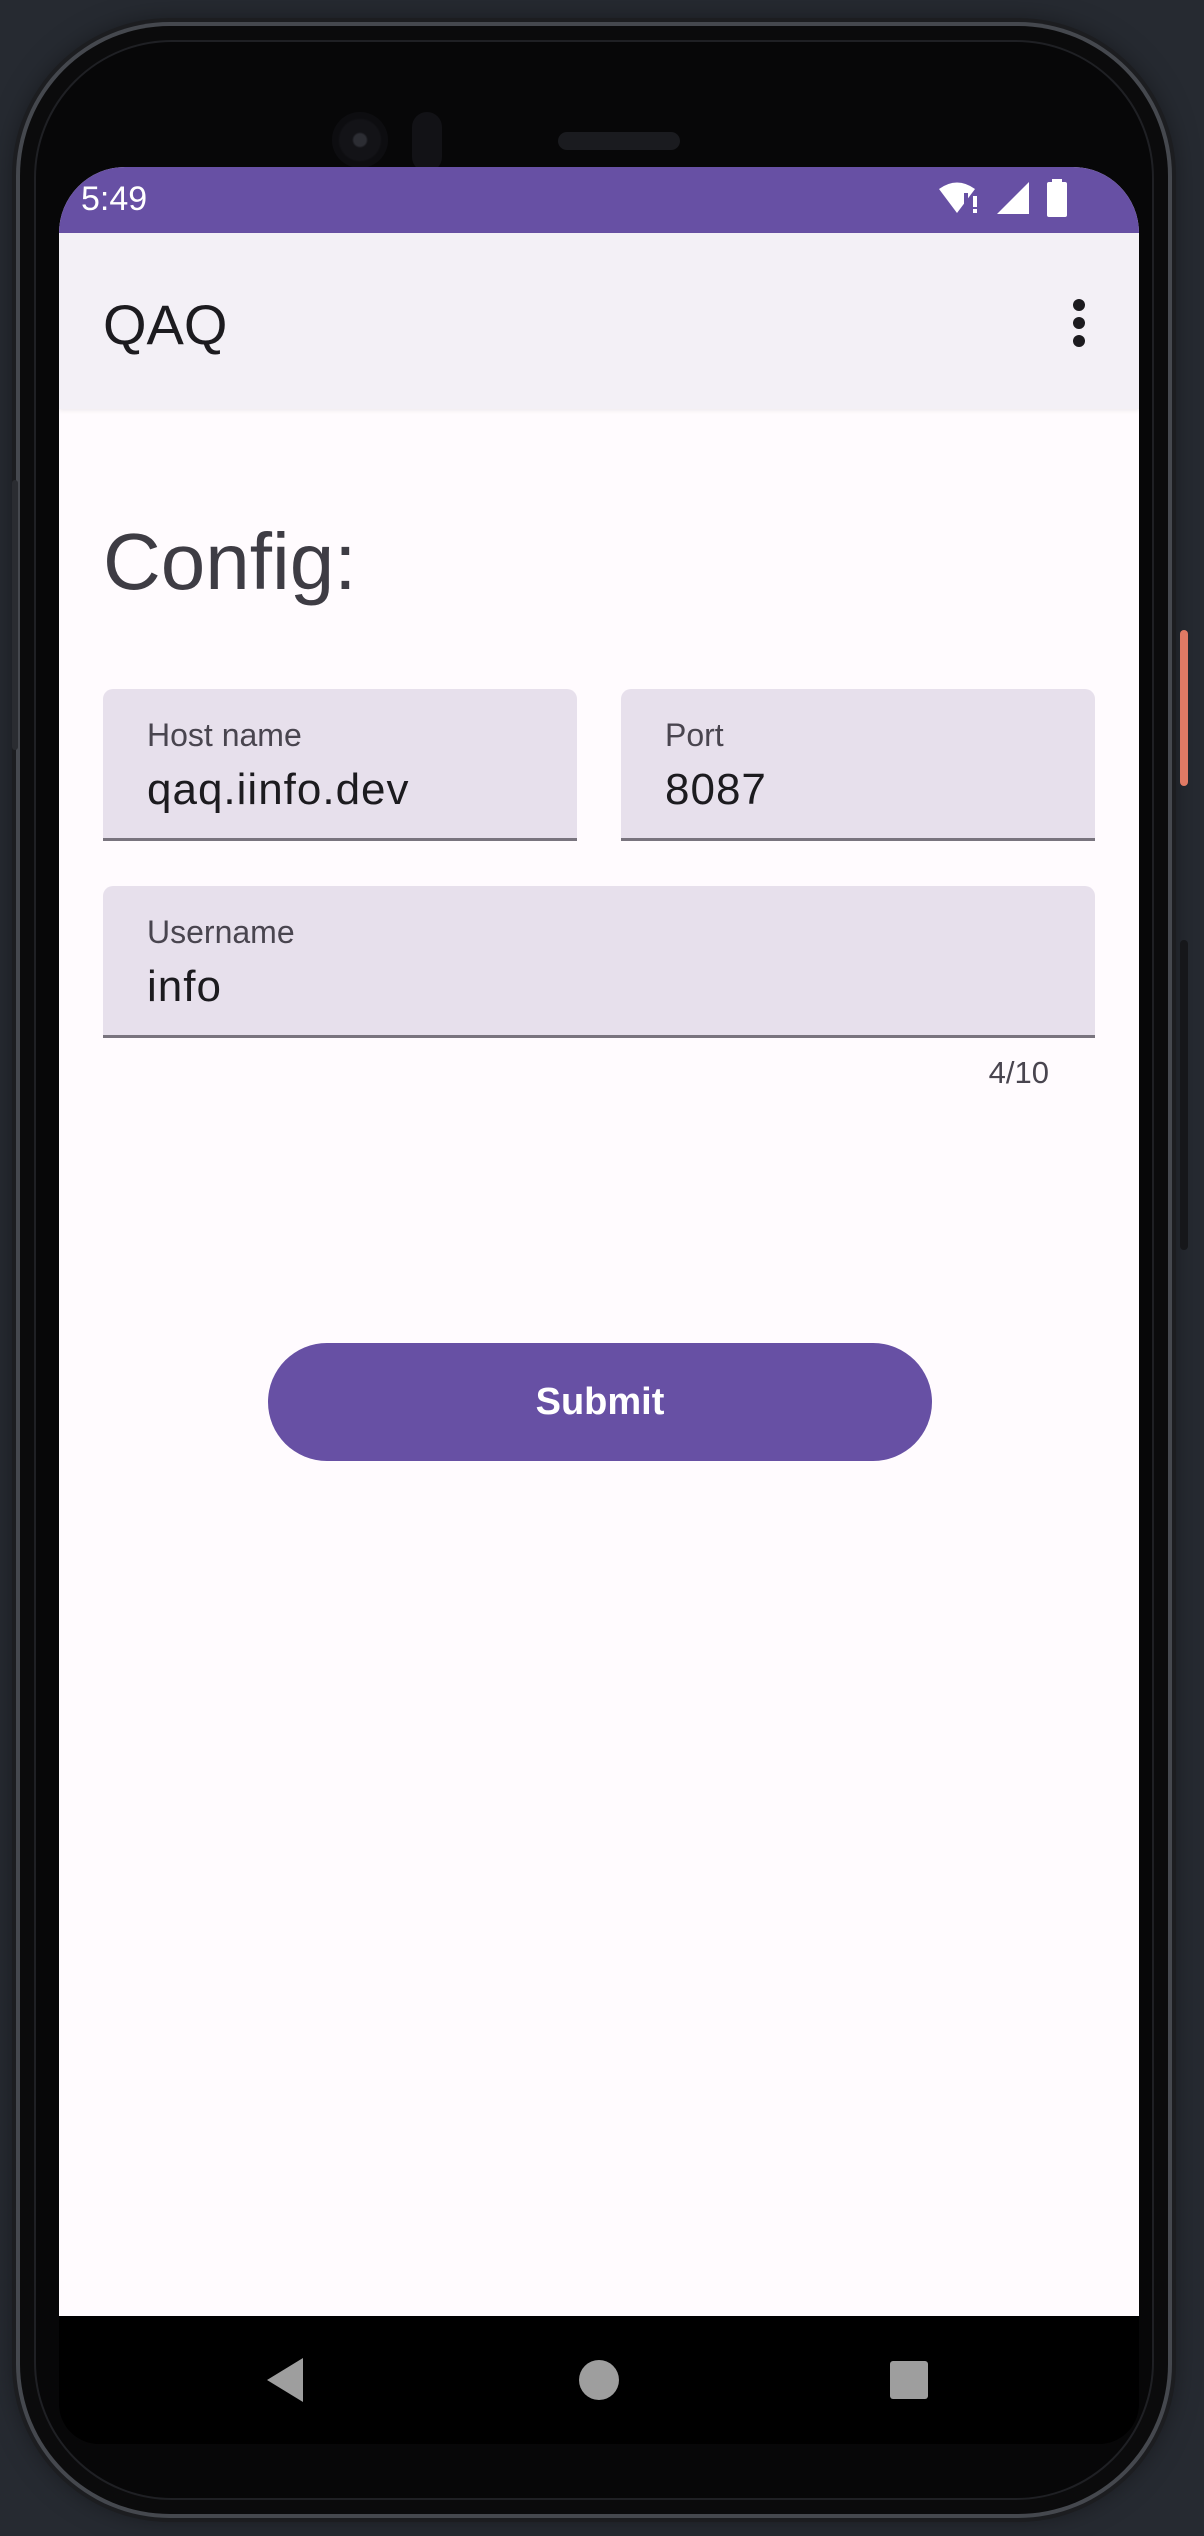  I want to click on wifi-alert-icon, so click(959, 200).